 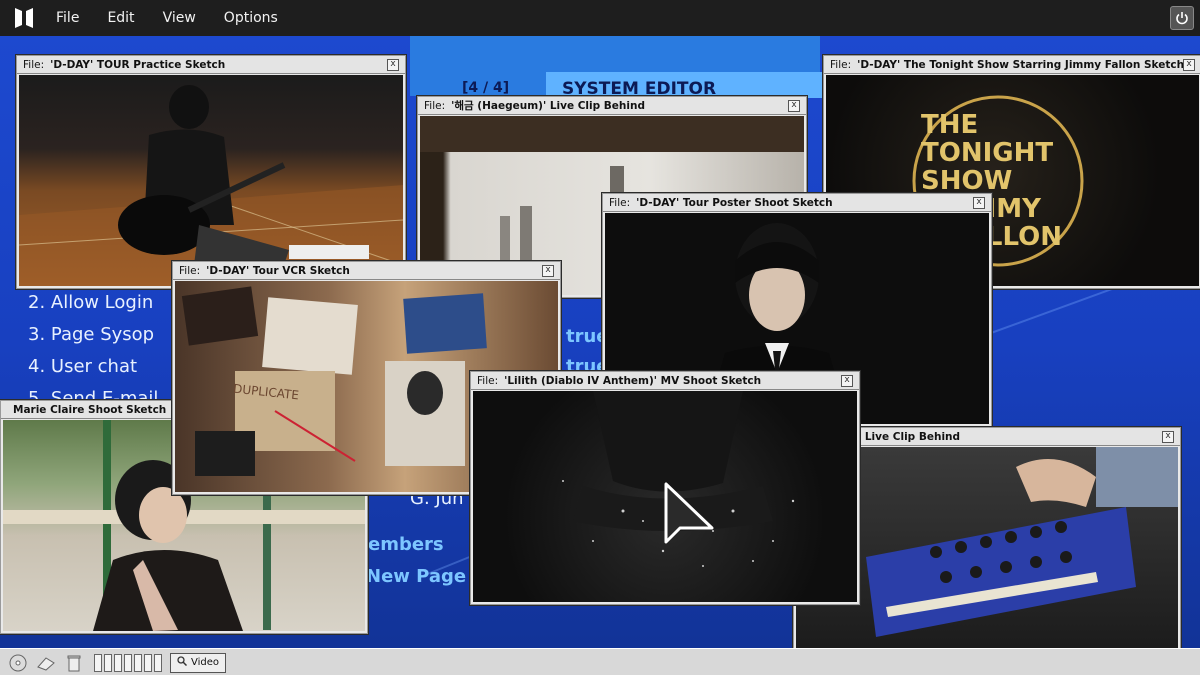 I want to click on window-titlebar: File: 'D-DAY' Tour VCR Sketch x, so click(x=366, y=271).